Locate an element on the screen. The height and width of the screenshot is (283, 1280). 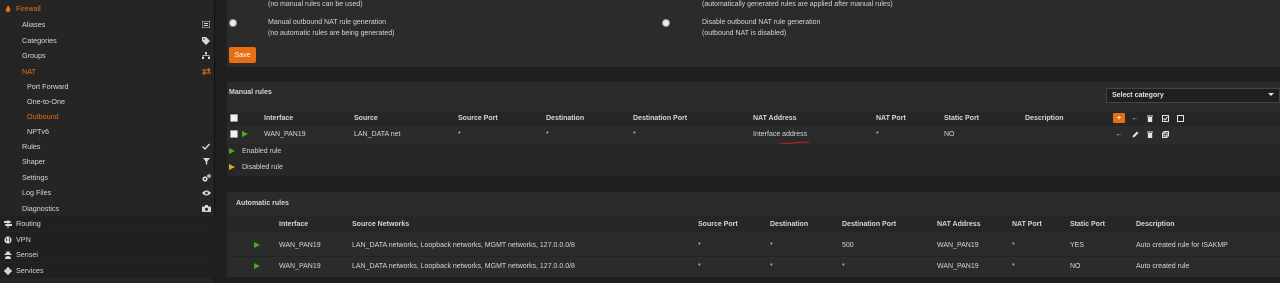
sidebar-item-nptv6: NPTv6 is located at coordinates (107, 131).